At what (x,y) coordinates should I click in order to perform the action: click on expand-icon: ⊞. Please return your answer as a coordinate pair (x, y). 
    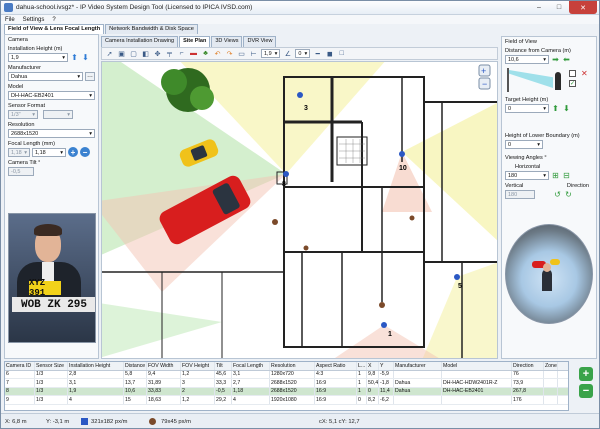
    Looking at the image, I should click on (555, 175).